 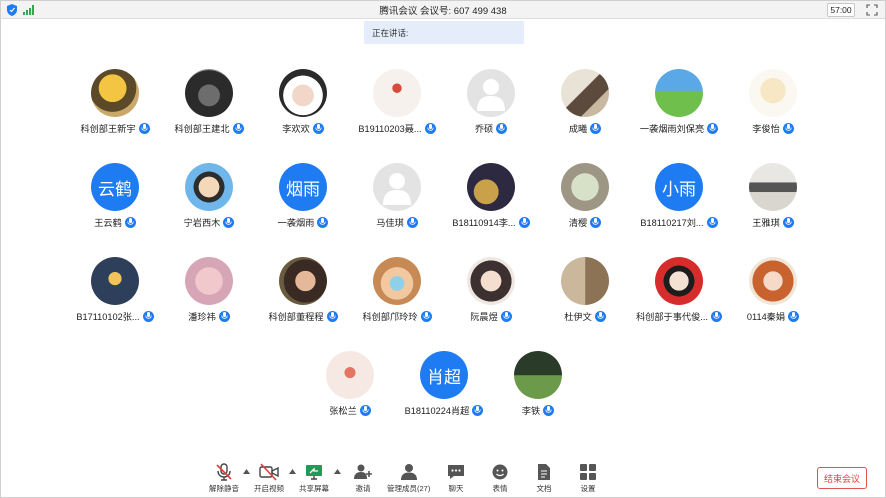 What do you see at coordinates (202, 129) in the screenshot?
I see `participant-name: 科创部王建北` at bounding box center [202, 129].